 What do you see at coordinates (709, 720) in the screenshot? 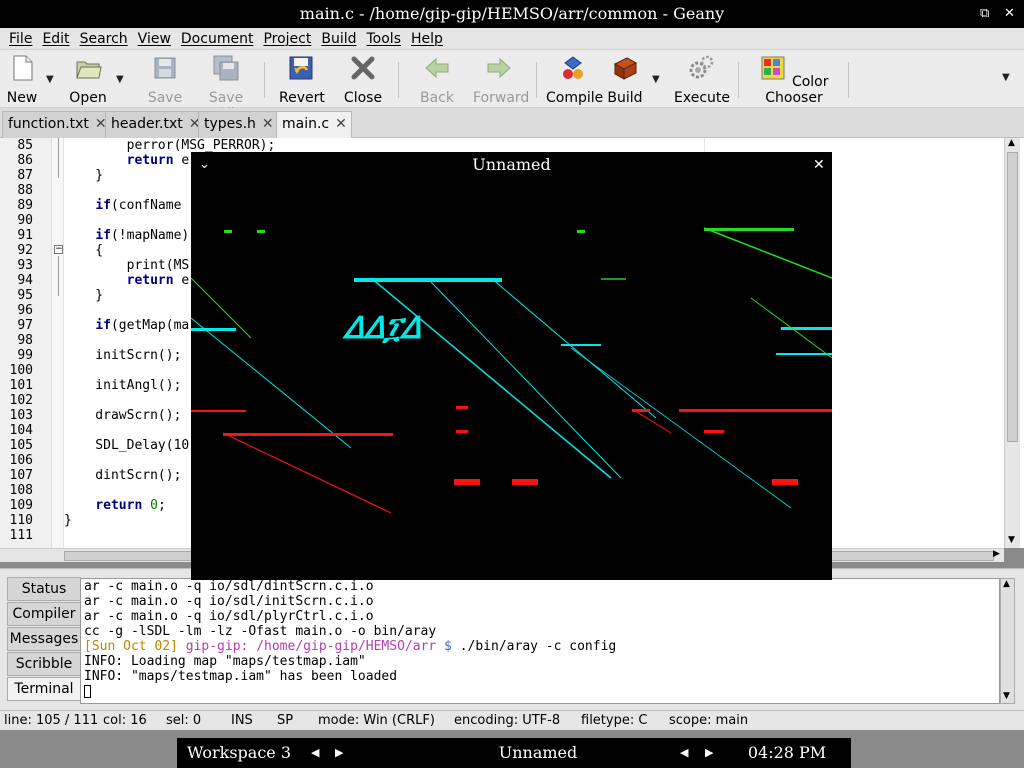
I see `status-scope: scope: main` at bounding box center [709, 720].